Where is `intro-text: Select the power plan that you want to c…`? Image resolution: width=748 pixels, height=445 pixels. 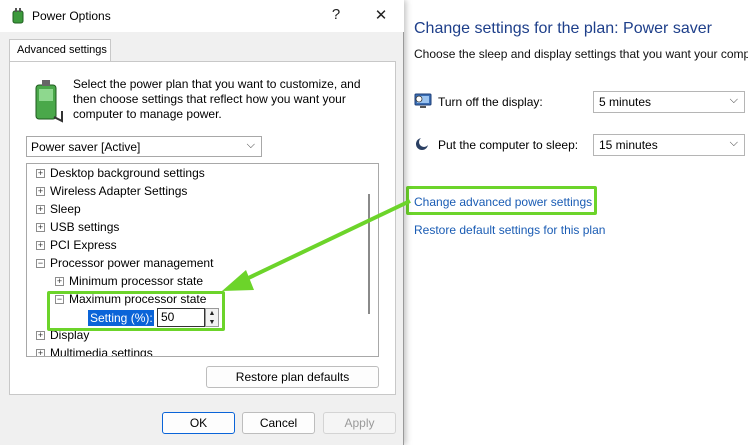 intro-text: Select the power plan that you want to c… is located at coordinates (217, 99).